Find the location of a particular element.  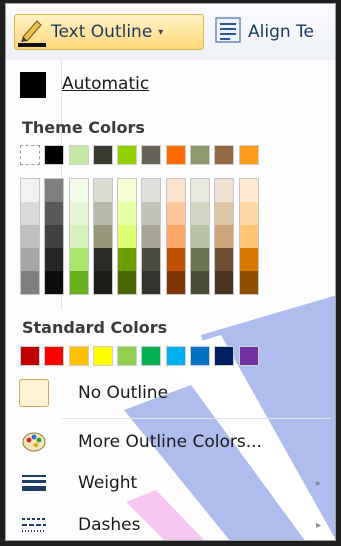

dashes-lines-icon is located at coordinates (34, 522).